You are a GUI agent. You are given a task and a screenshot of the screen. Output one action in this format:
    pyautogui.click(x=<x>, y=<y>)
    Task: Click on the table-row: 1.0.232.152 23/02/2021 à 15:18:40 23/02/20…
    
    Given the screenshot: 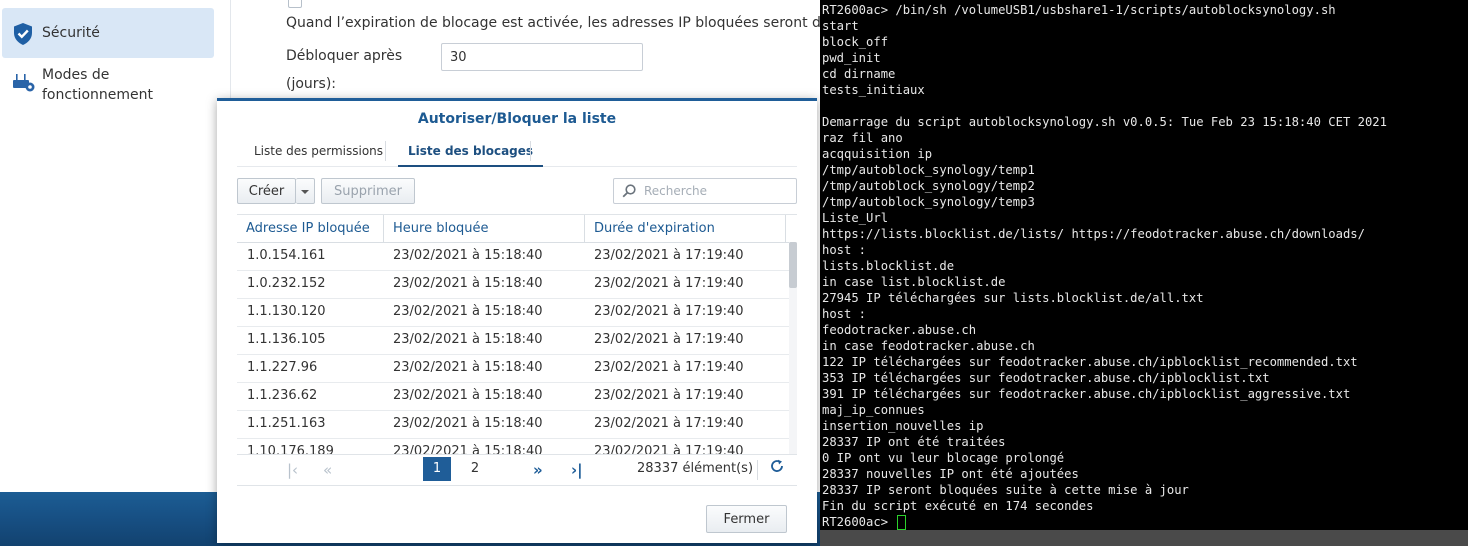 What is the action you would take?
    pyautogui.click(x=513, y=284)
    